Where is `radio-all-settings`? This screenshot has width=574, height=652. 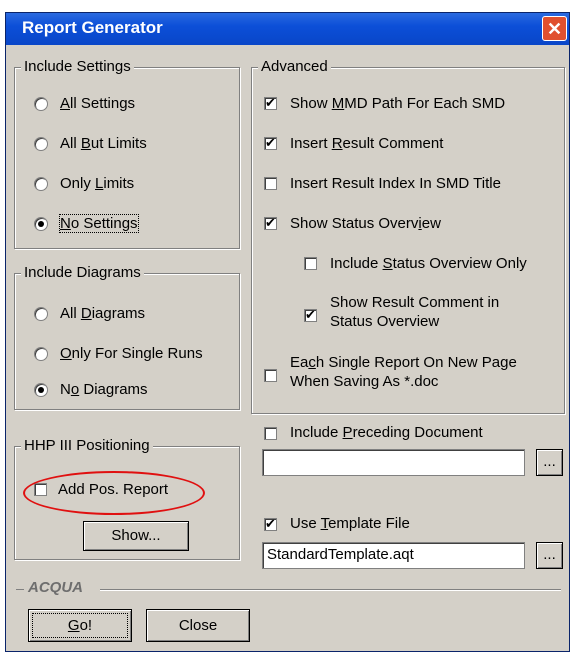
radio-all-settings is located at coordinates (41, 104).